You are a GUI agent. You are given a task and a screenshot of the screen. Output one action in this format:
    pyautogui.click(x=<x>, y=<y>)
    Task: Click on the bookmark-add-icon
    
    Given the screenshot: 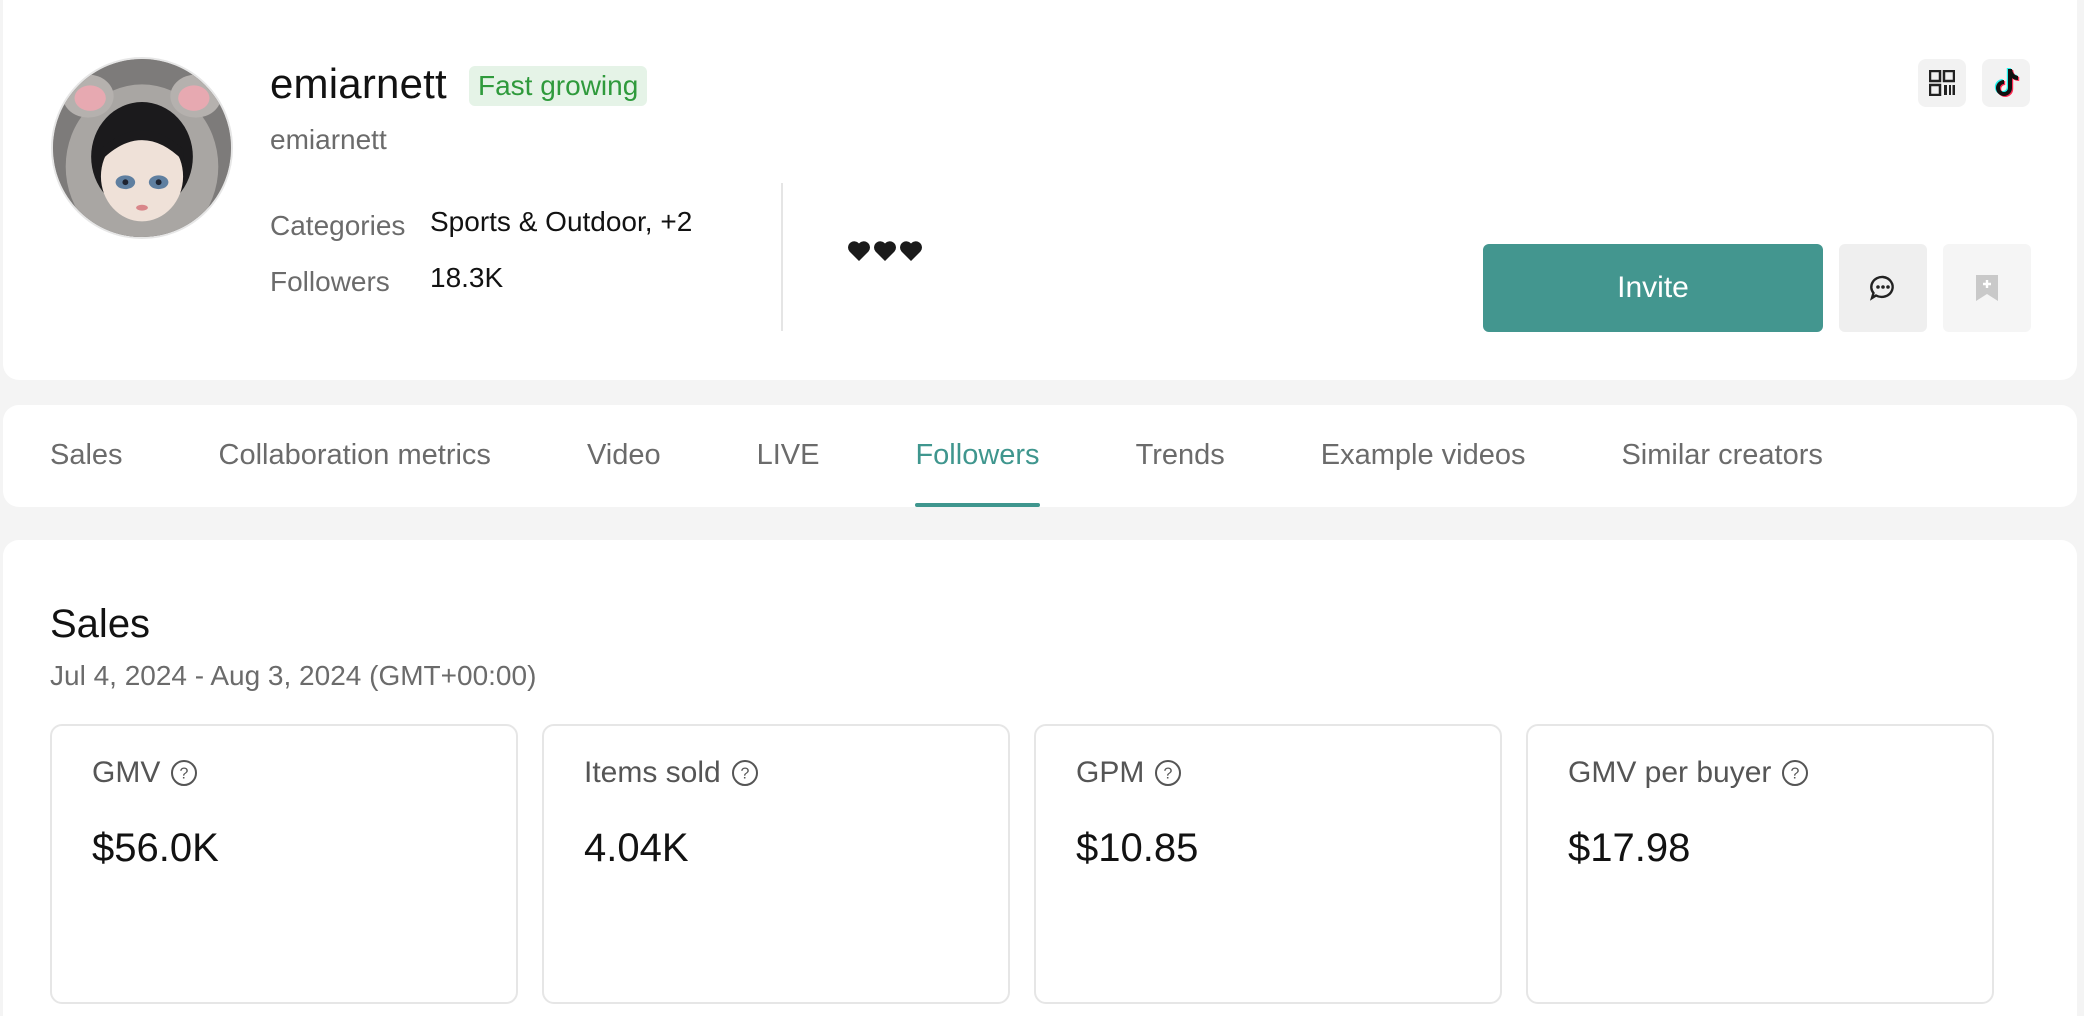 What is the action you would take?
    pyautogui.click(x=1987, y=288)
    